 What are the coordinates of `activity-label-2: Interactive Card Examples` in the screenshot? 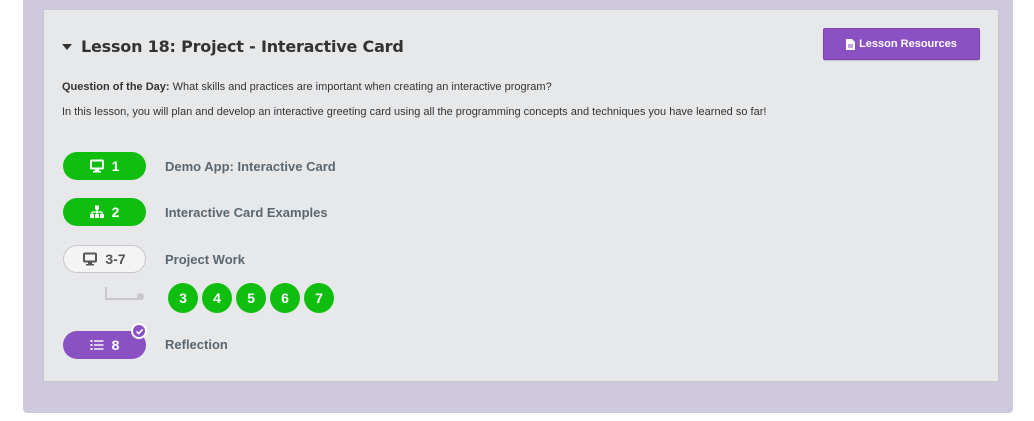 It's located at (246, 212).